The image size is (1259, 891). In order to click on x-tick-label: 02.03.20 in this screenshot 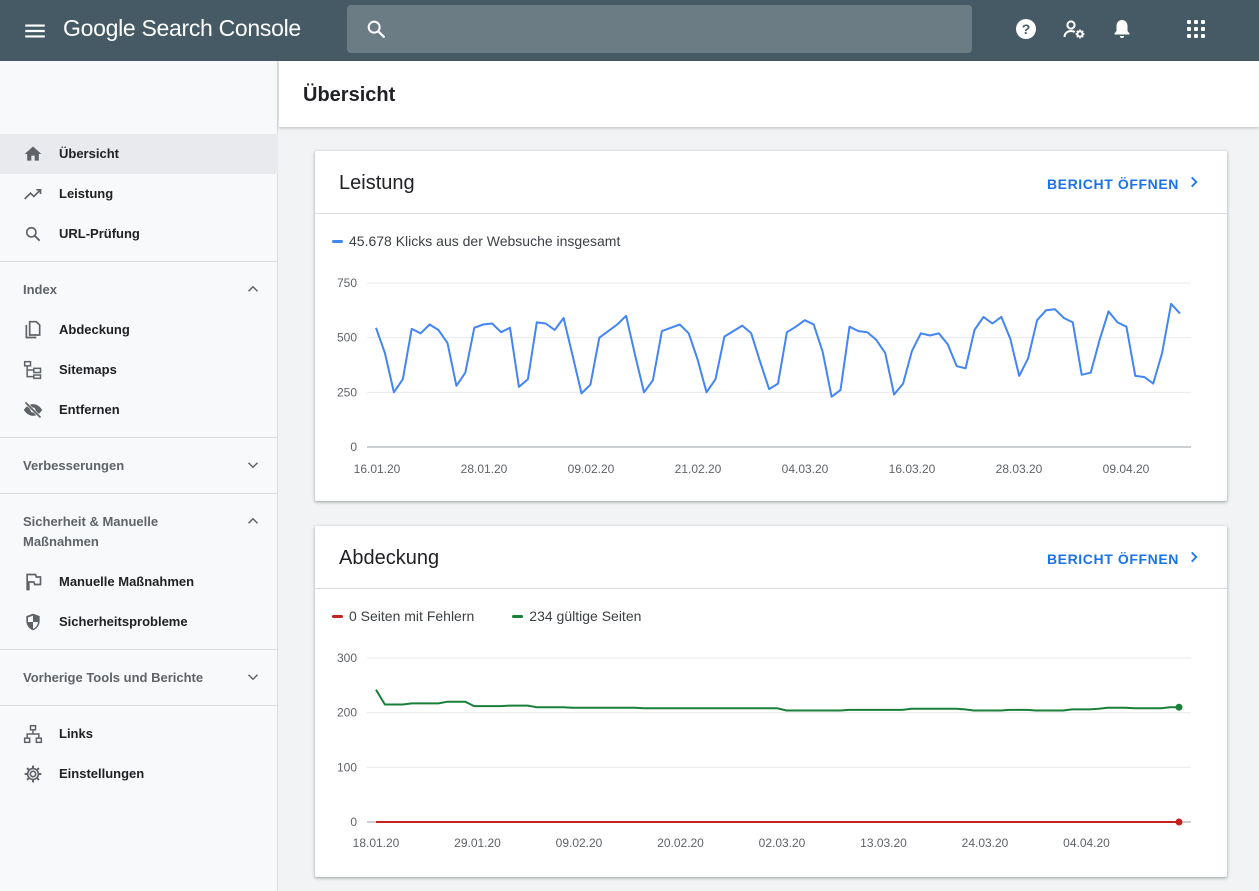, I will do `click(782, 843)`.